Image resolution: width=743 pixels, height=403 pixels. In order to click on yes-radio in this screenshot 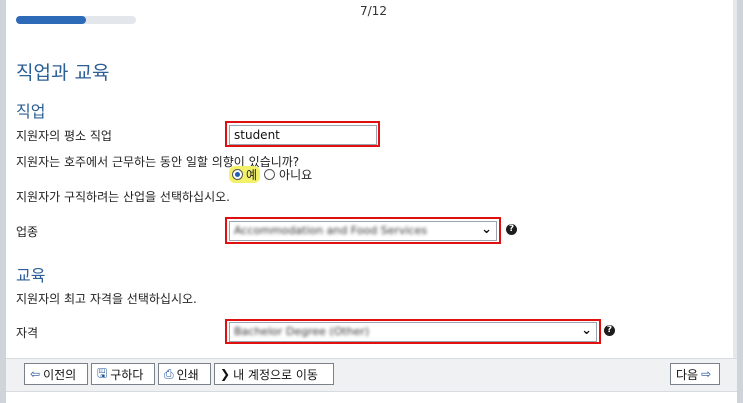, I will do `click(237, 174)`.